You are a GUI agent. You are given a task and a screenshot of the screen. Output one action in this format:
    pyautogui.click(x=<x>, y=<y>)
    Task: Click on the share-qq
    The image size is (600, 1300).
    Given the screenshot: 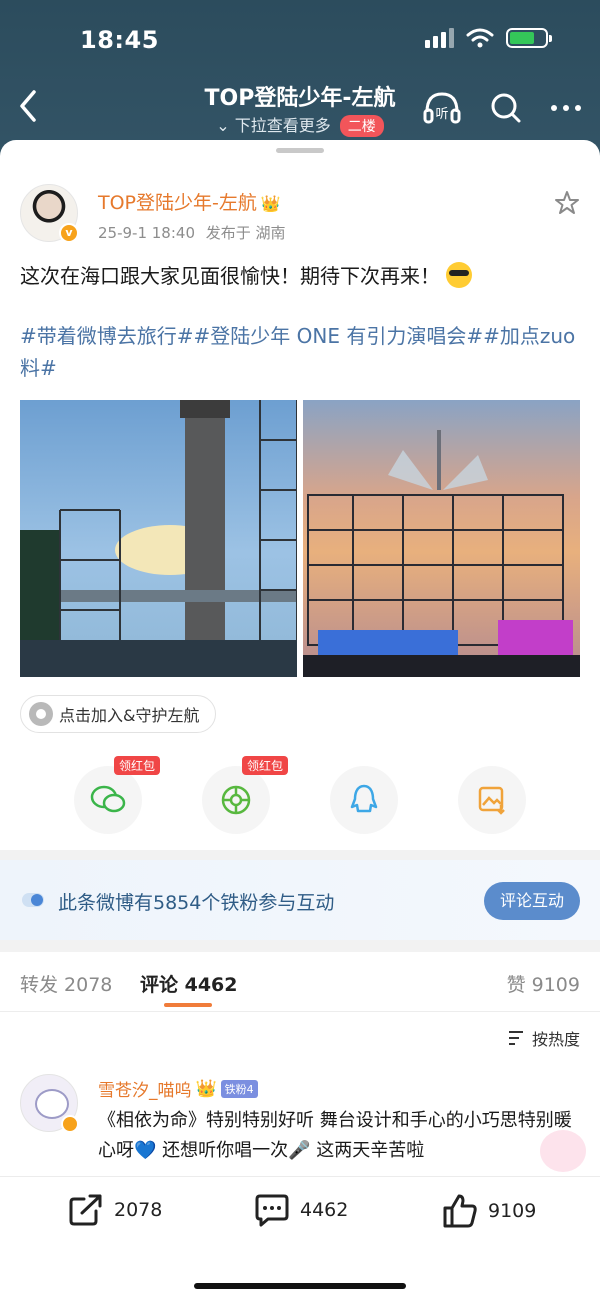 What is the action you would take?
    pyautogui.click(x=364, y=800)
    